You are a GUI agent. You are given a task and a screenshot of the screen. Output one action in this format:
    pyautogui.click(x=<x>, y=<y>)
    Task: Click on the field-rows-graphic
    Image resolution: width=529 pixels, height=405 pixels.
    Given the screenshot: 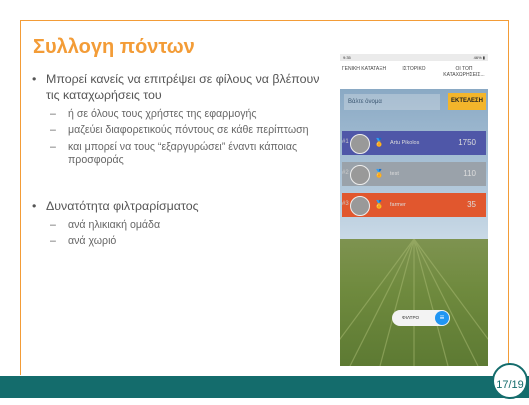 What is the action you would take?
    pyautogui.click(x=414, y=302)
    